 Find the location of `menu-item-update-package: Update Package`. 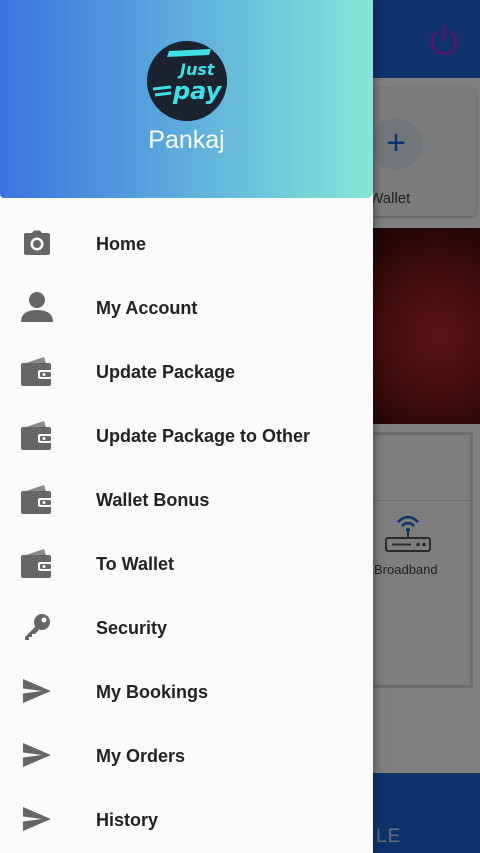

menu-item-update-package: Update Package is located at coordinates (186, 372).